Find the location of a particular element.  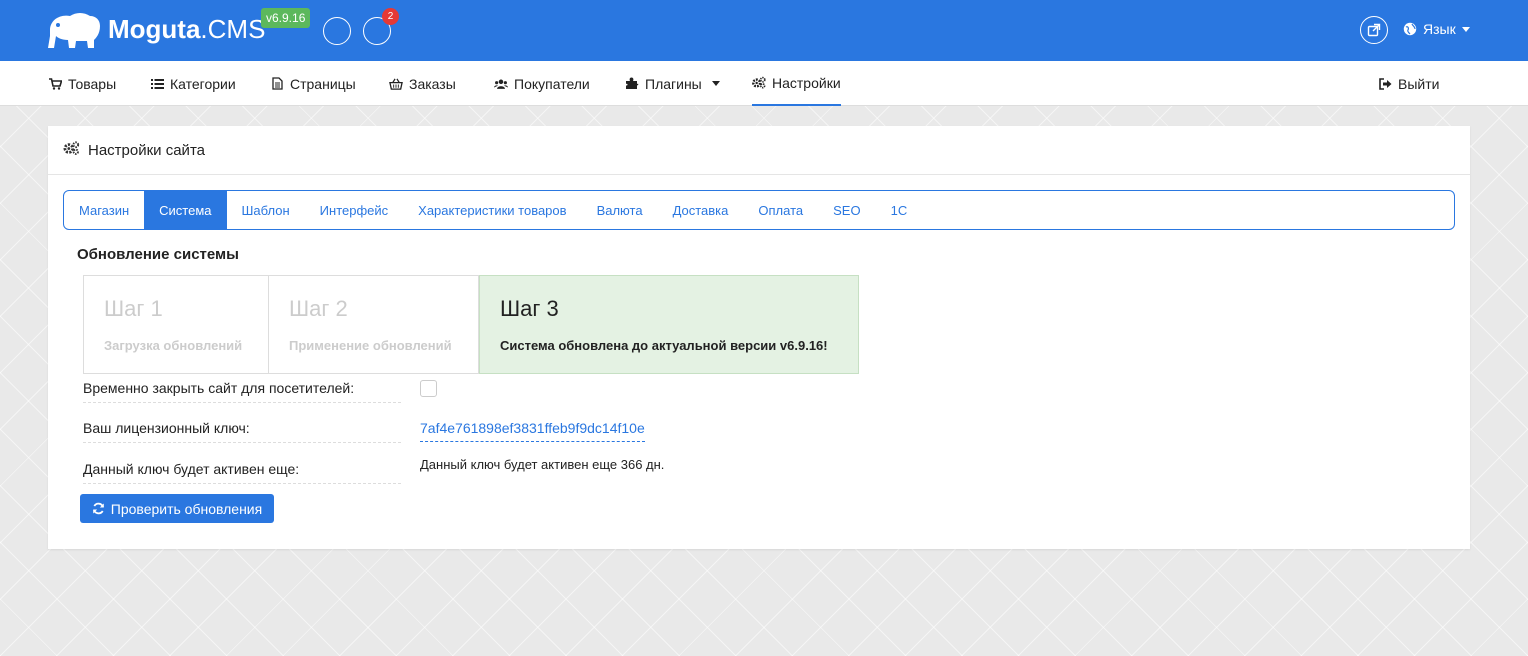

key-active-value: Данный ключ будет активен еще 366 дн. is located at coordinates (542, 464).